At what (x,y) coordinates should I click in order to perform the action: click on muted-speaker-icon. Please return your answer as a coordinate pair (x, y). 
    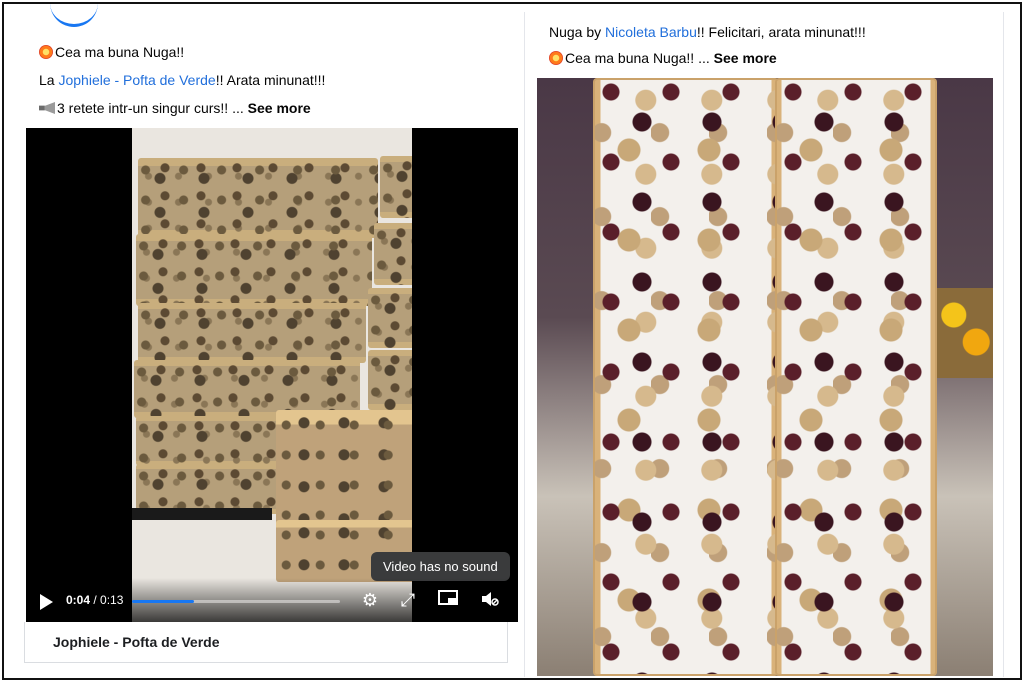
    Looking at the image, I should click on (490, 600).